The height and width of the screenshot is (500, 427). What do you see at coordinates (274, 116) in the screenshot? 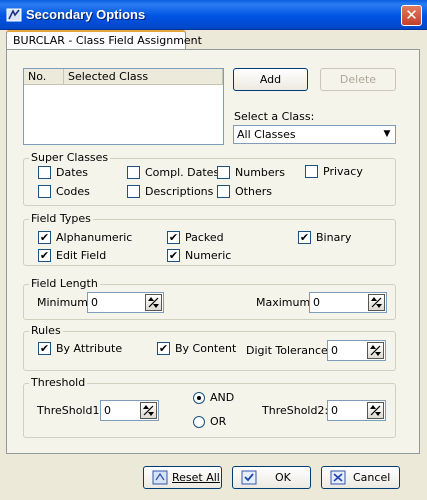
I see `select-class-label: Select a Class:` at bounding box center [274, 116].